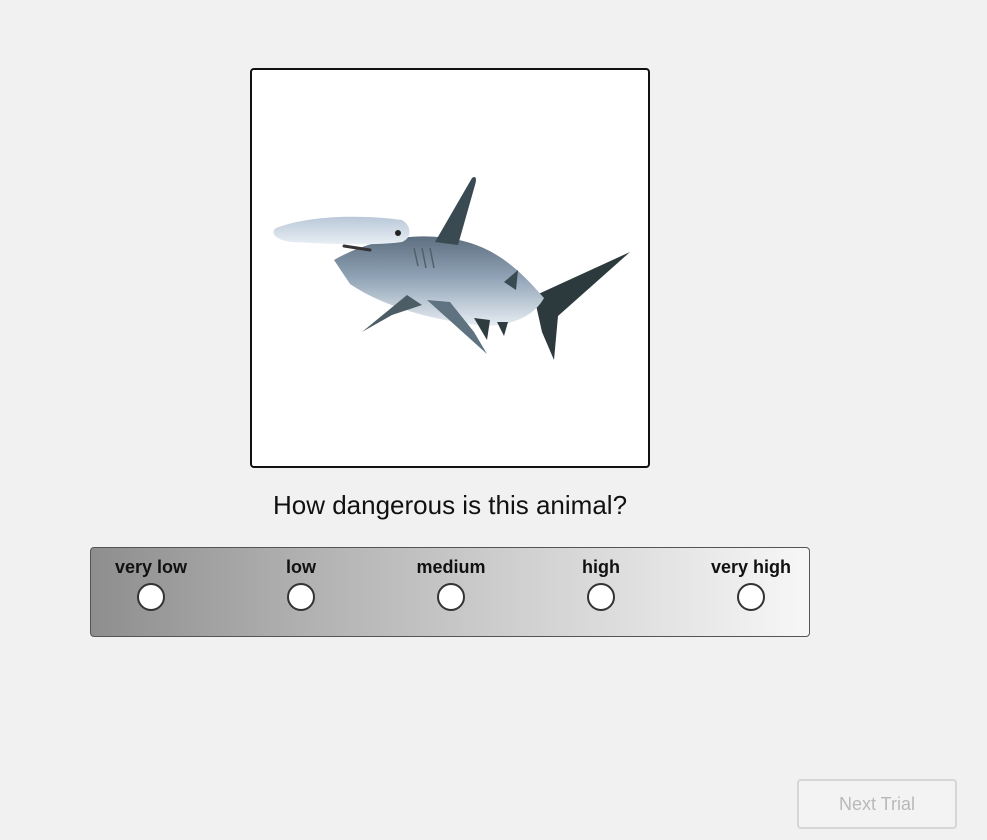  I want to click on hammerhead-shark-image, so click(451, 268).